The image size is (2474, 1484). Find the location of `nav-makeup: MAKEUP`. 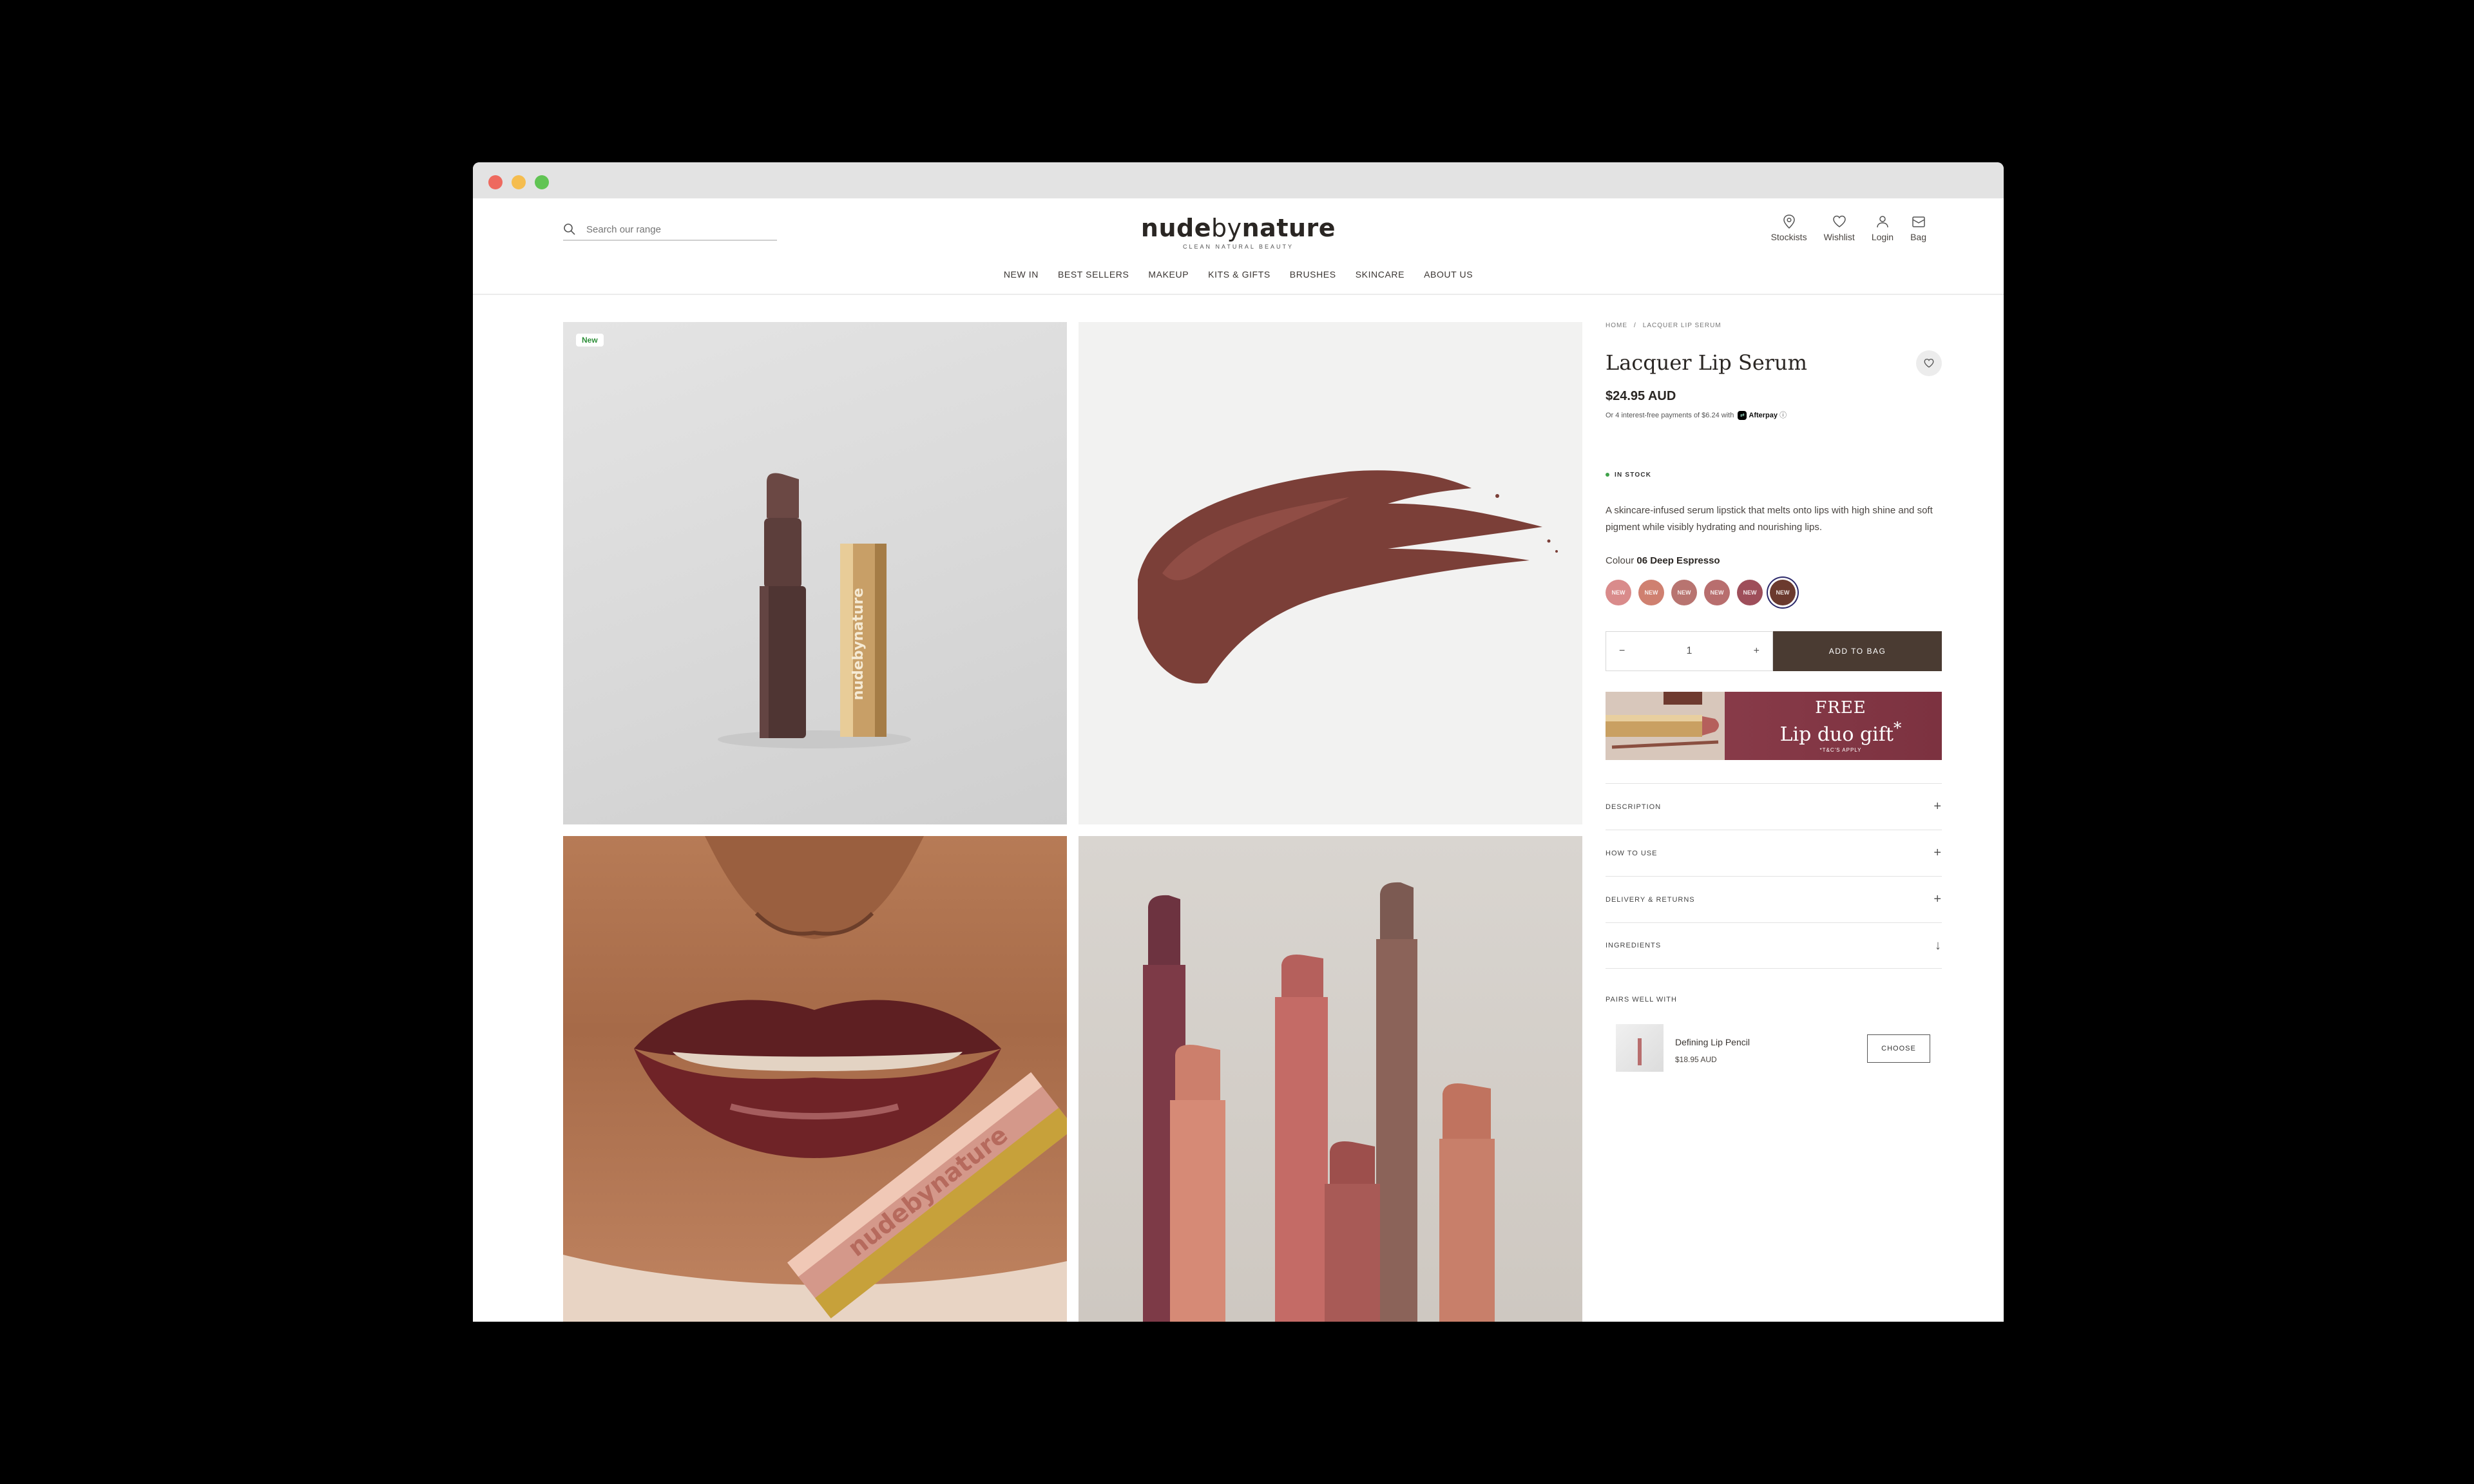

nav-makeup: MAKEUP is located at coordinates (1168, 274).